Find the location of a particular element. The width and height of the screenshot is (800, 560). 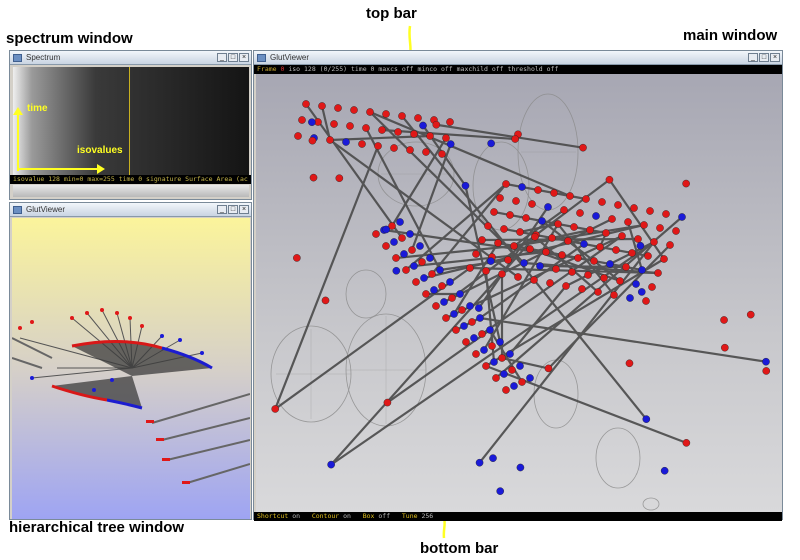

spectrum-axis-arrows is located at coordinates (59, 140).